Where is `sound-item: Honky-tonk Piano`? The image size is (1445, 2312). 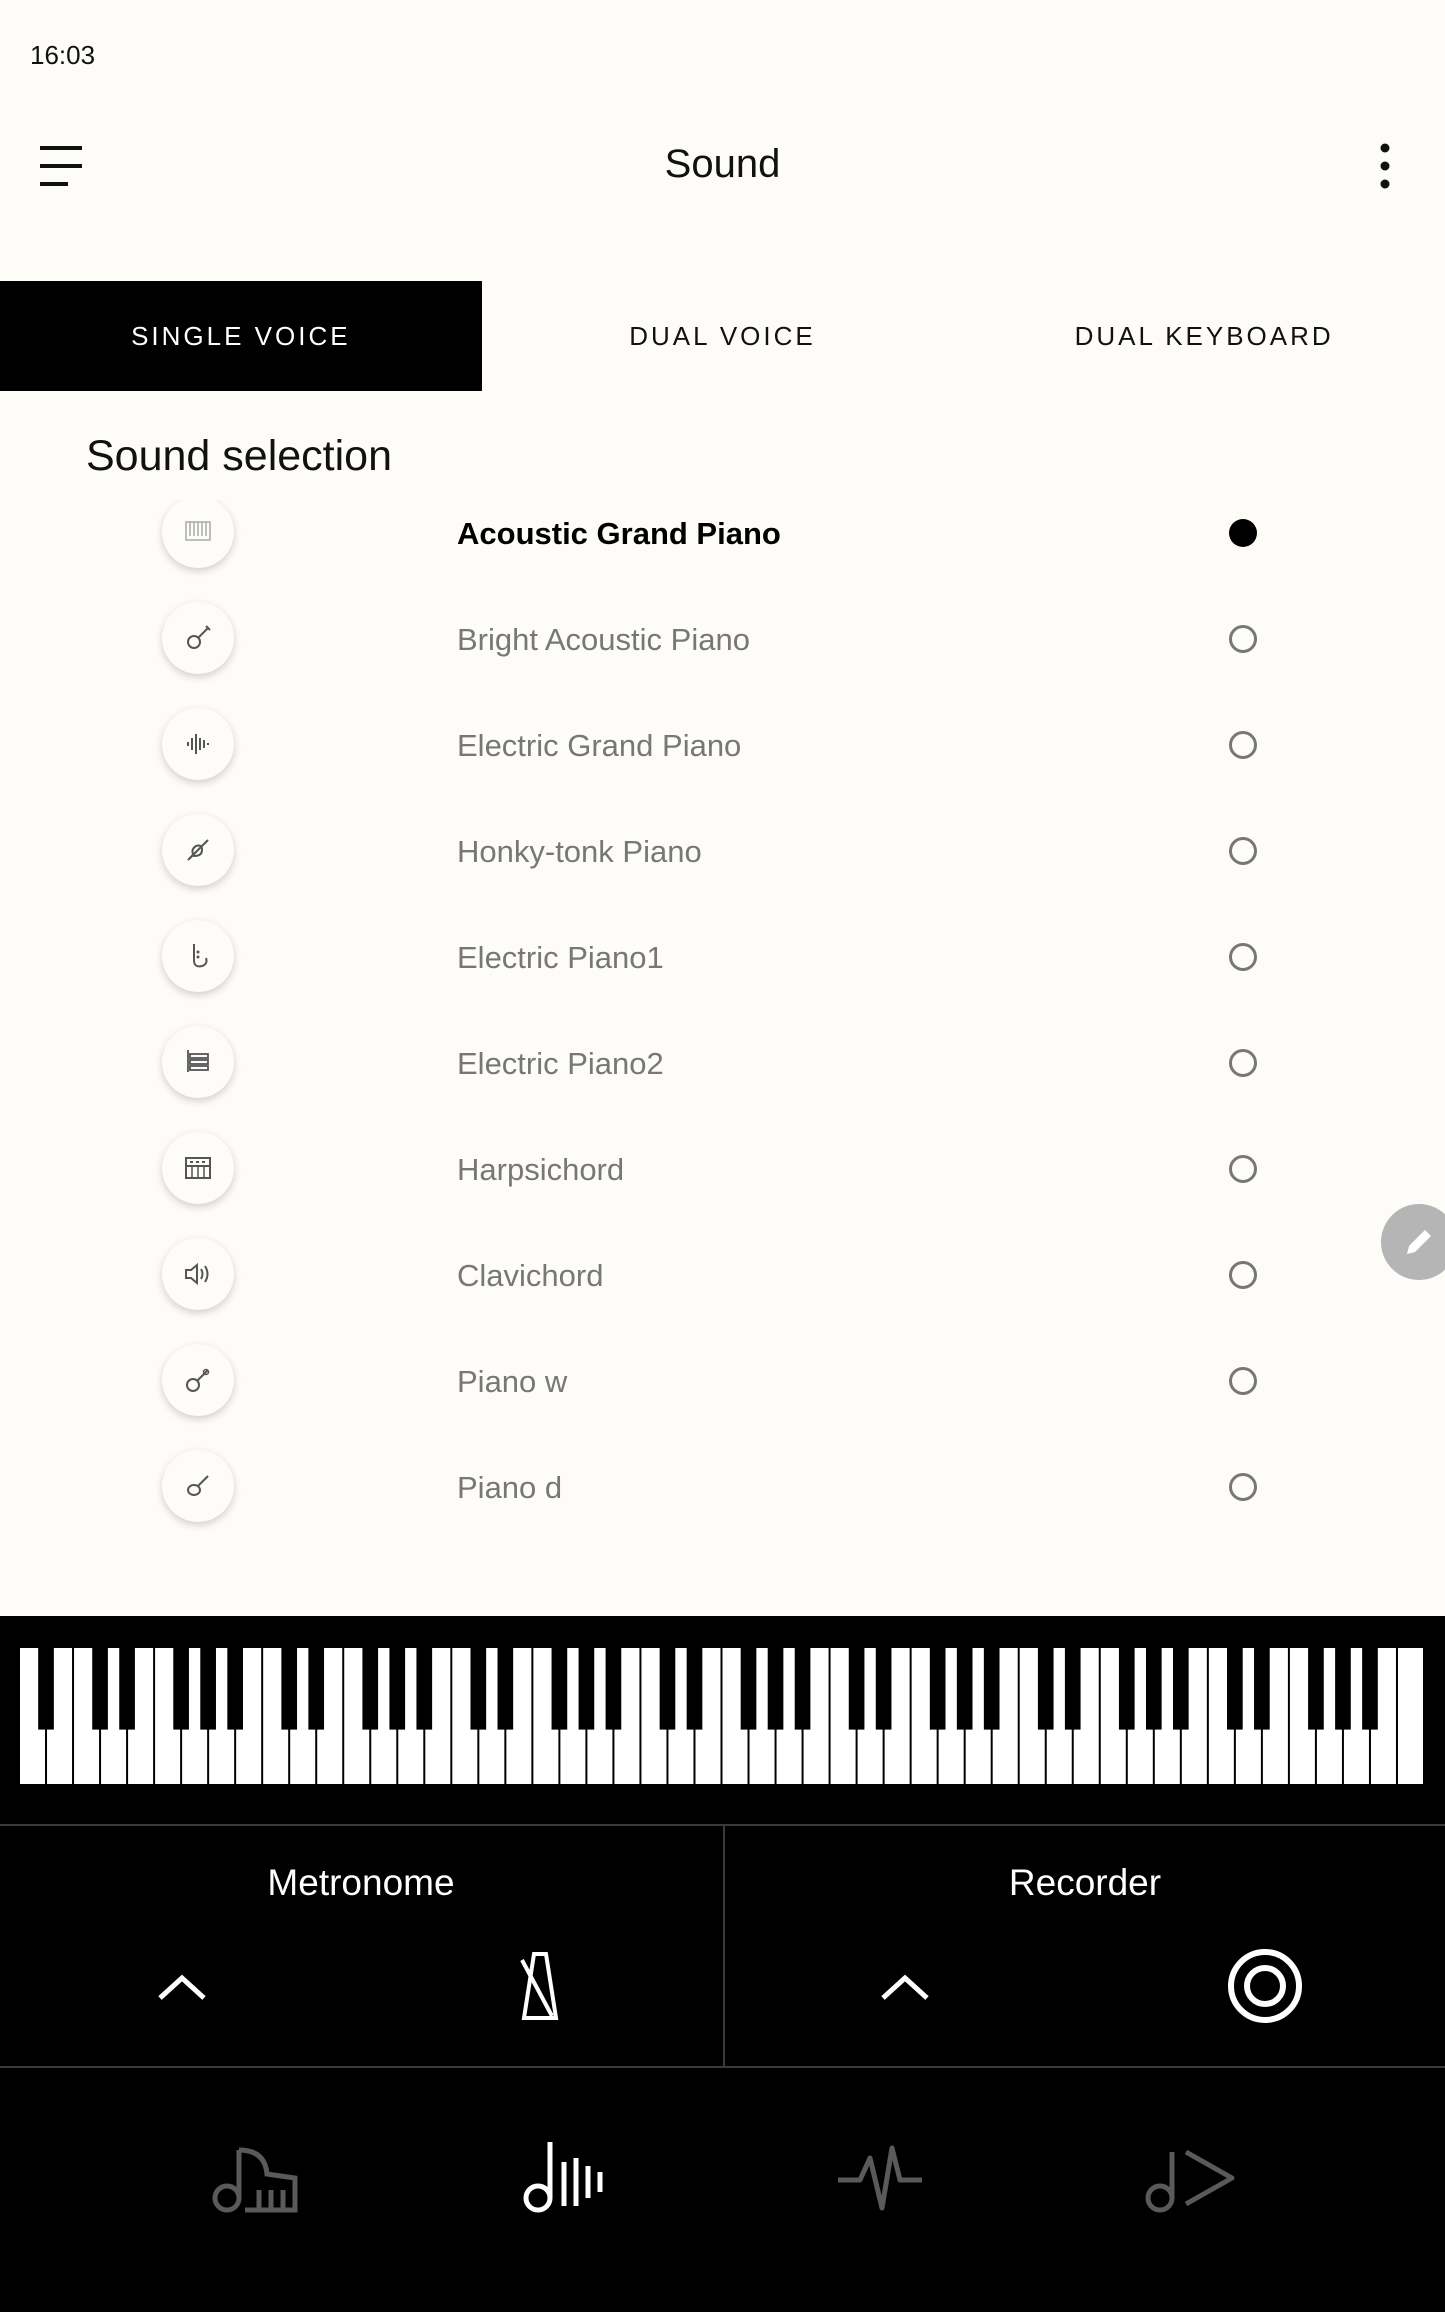 sound-item: Honky-tonk Piano is located at coordinates (722, 849).